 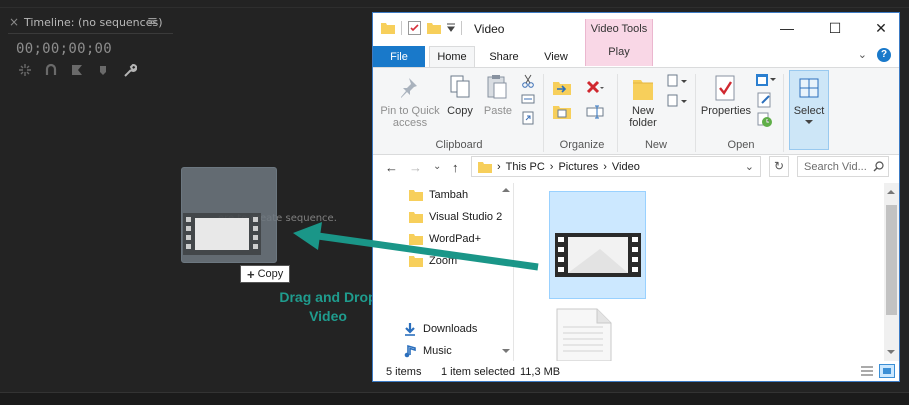 I want to click on easy-access-icon, so click(x=678, y=101).